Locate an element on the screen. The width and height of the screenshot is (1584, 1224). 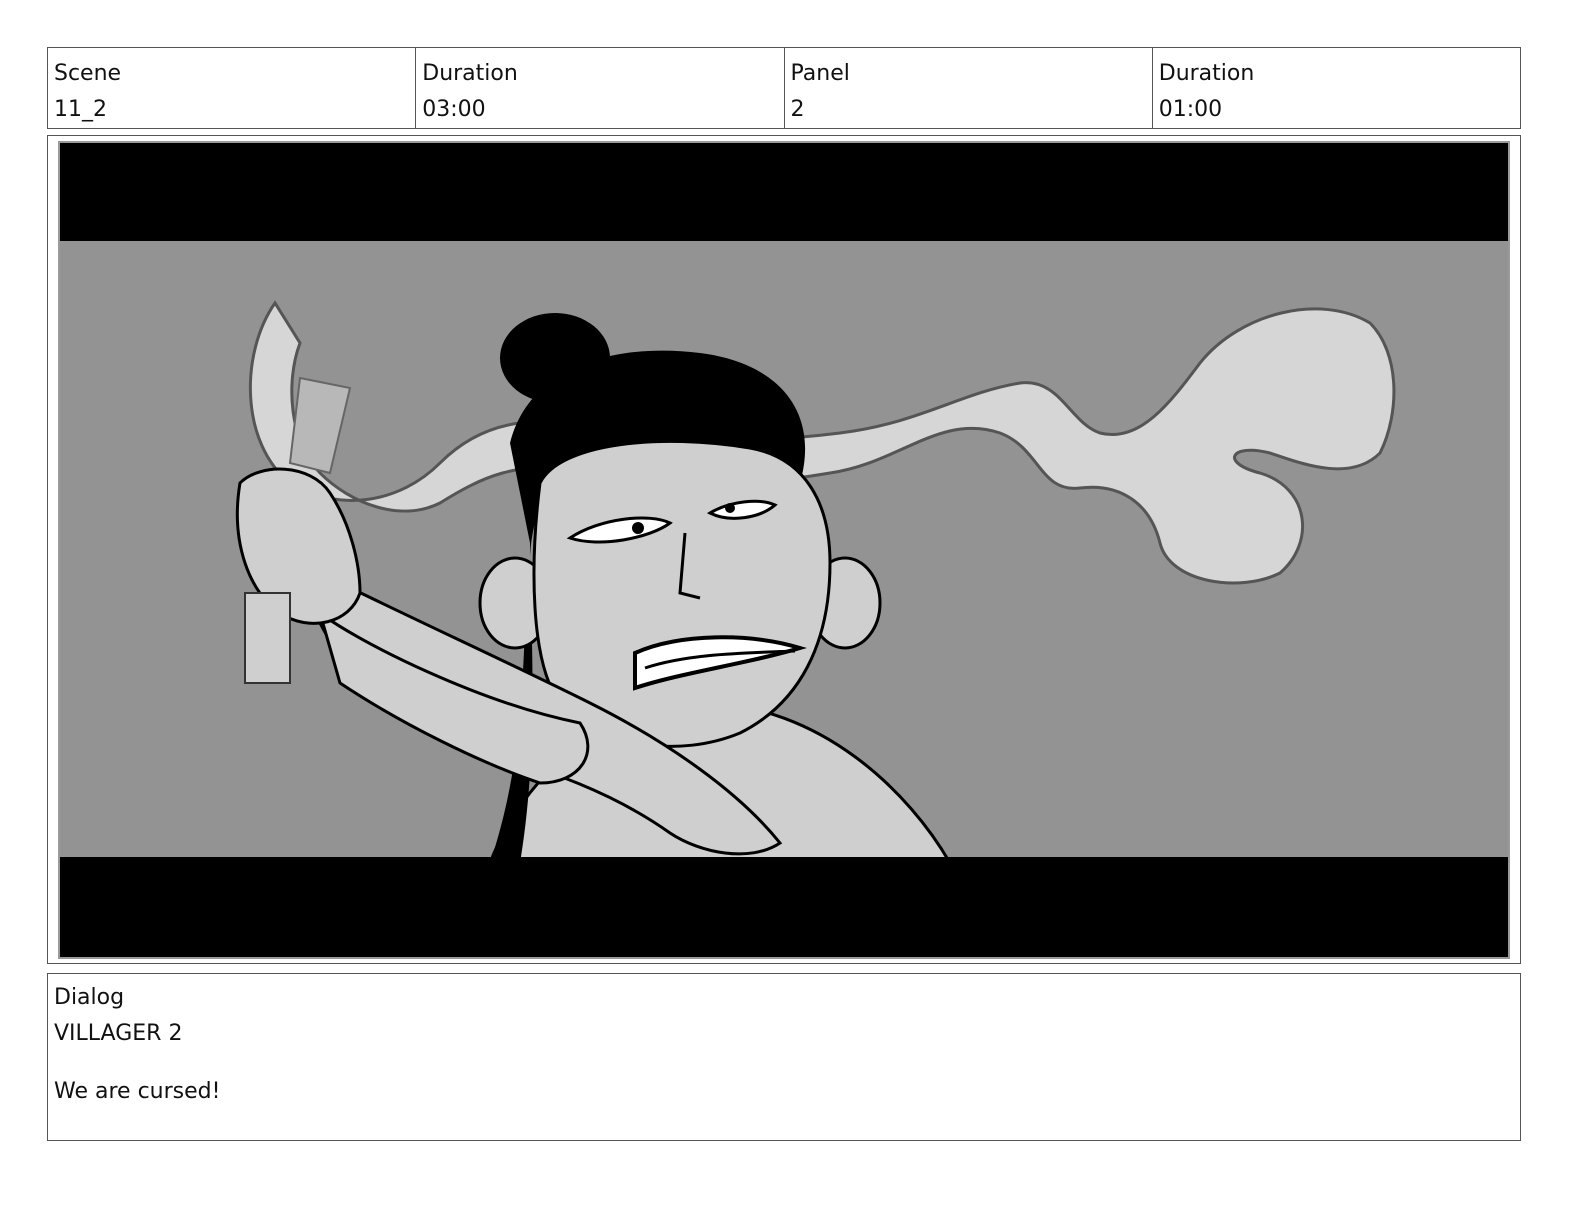
panel-label: Panel is located at coordinates (820, 73).